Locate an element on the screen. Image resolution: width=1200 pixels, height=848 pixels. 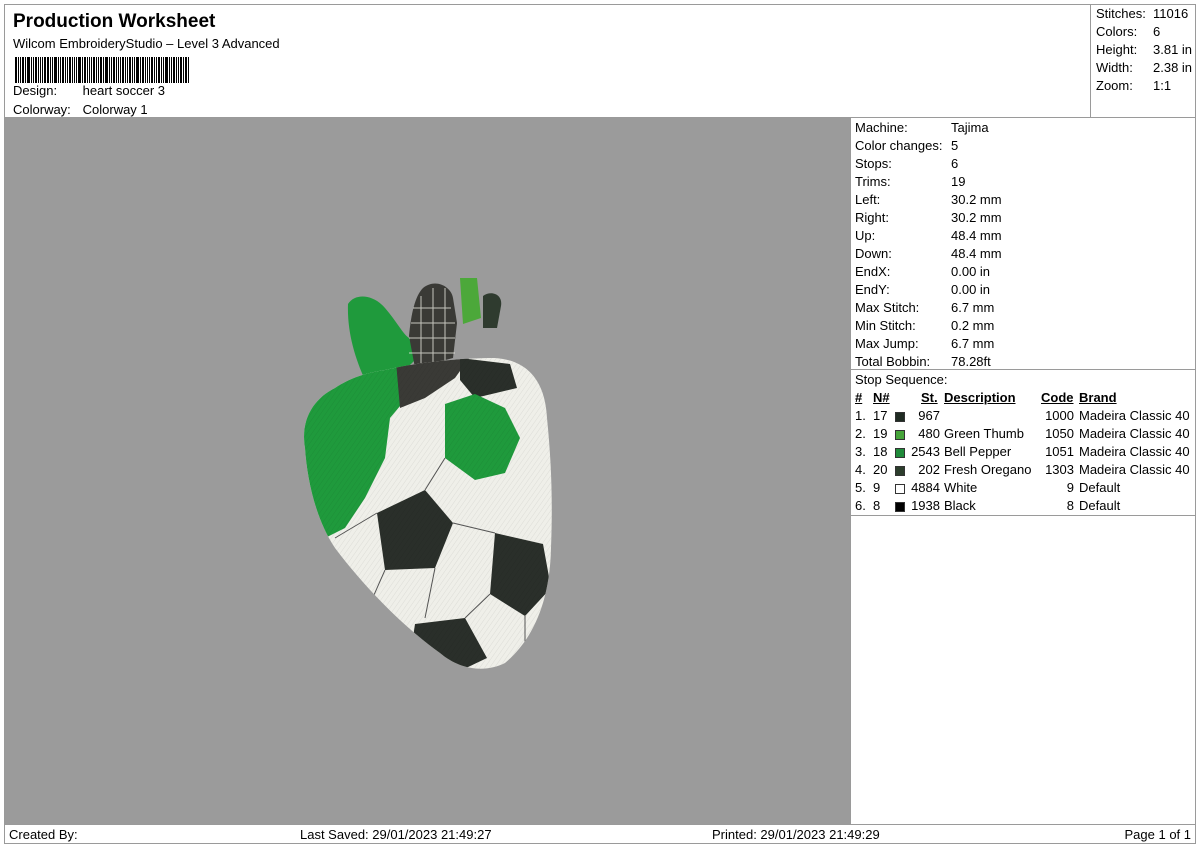
stop-cell-code: 1051 is located at coordinates (1059, 451).